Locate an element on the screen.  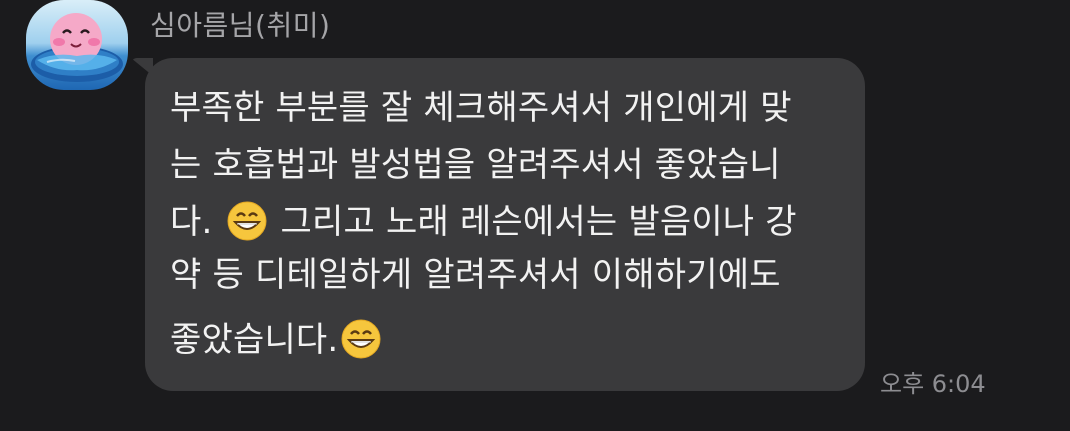
message-line-3: 다. 그리고 노래 레슨에서는 발음이나 강 is located at coordinates (483, 221).